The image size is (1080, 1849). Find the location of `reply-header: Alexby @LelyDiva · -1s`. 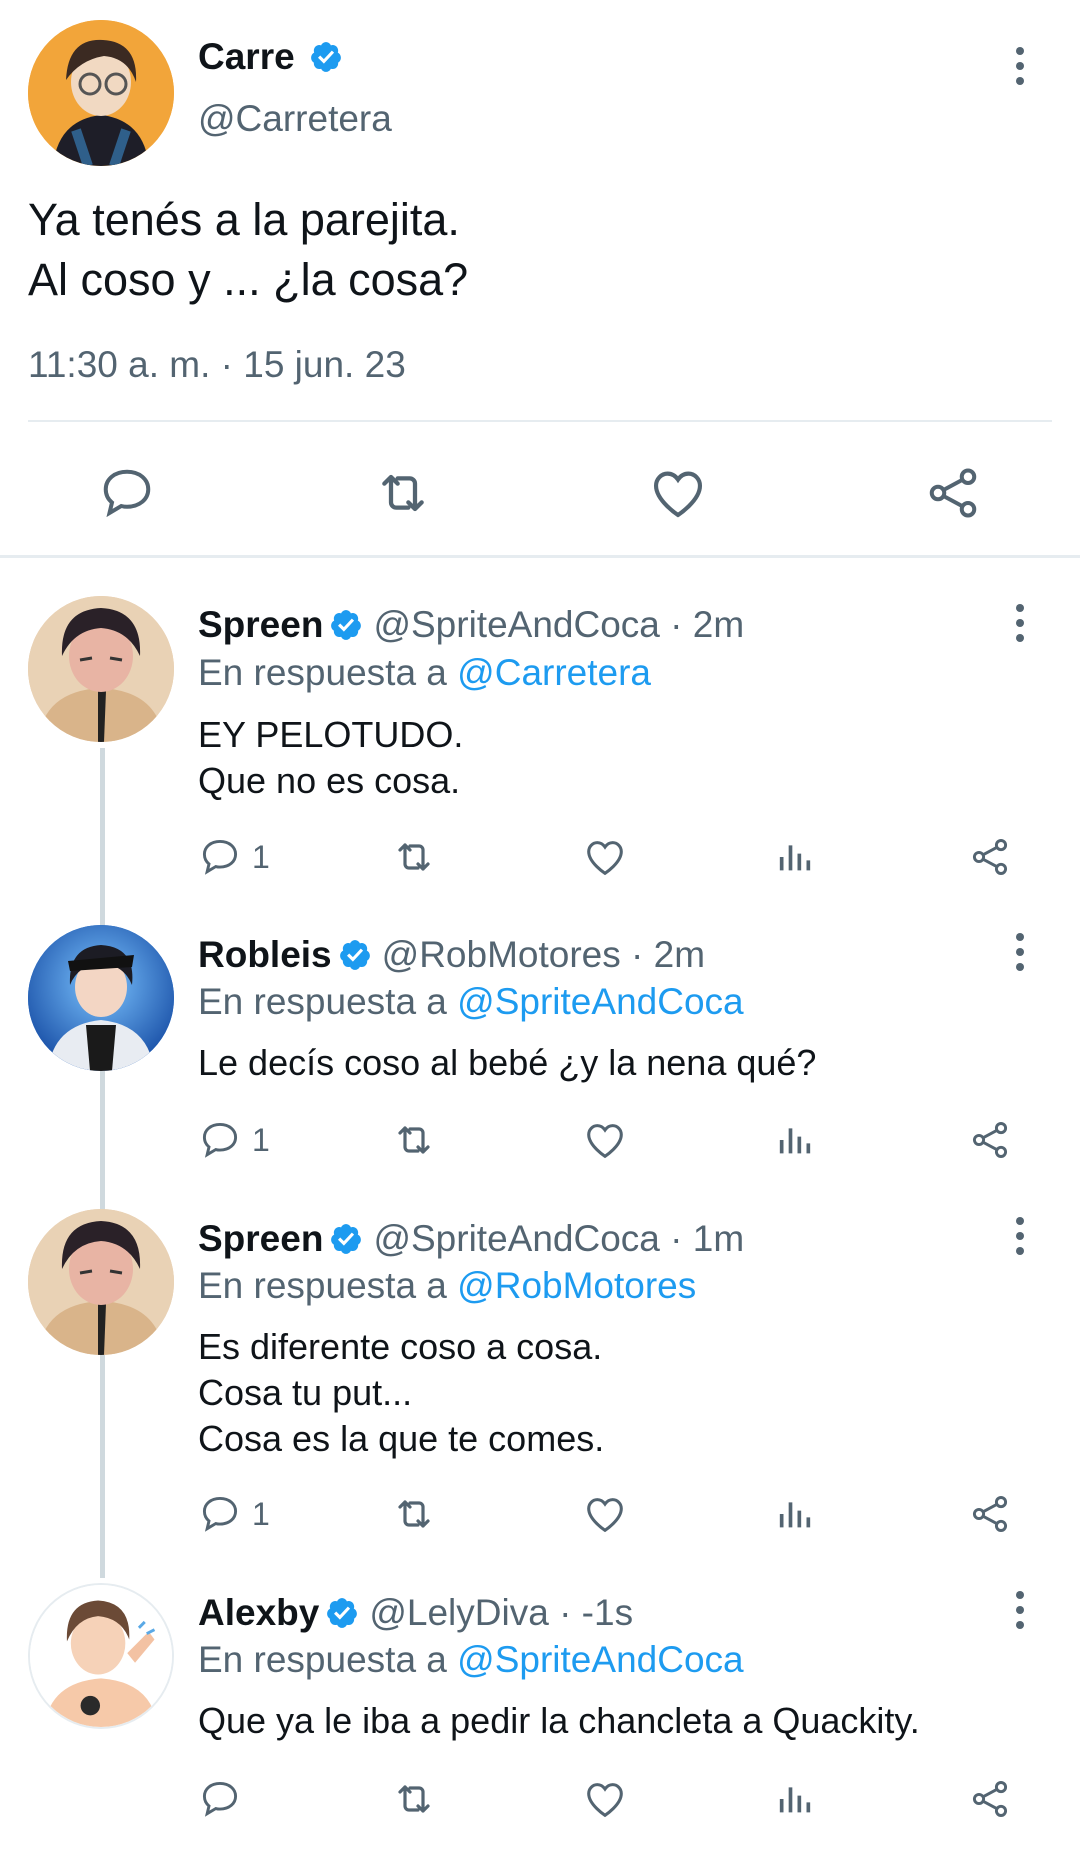

reply-header: Alexby @LelyDiva · -1s is located at coordinates (415, 1613).